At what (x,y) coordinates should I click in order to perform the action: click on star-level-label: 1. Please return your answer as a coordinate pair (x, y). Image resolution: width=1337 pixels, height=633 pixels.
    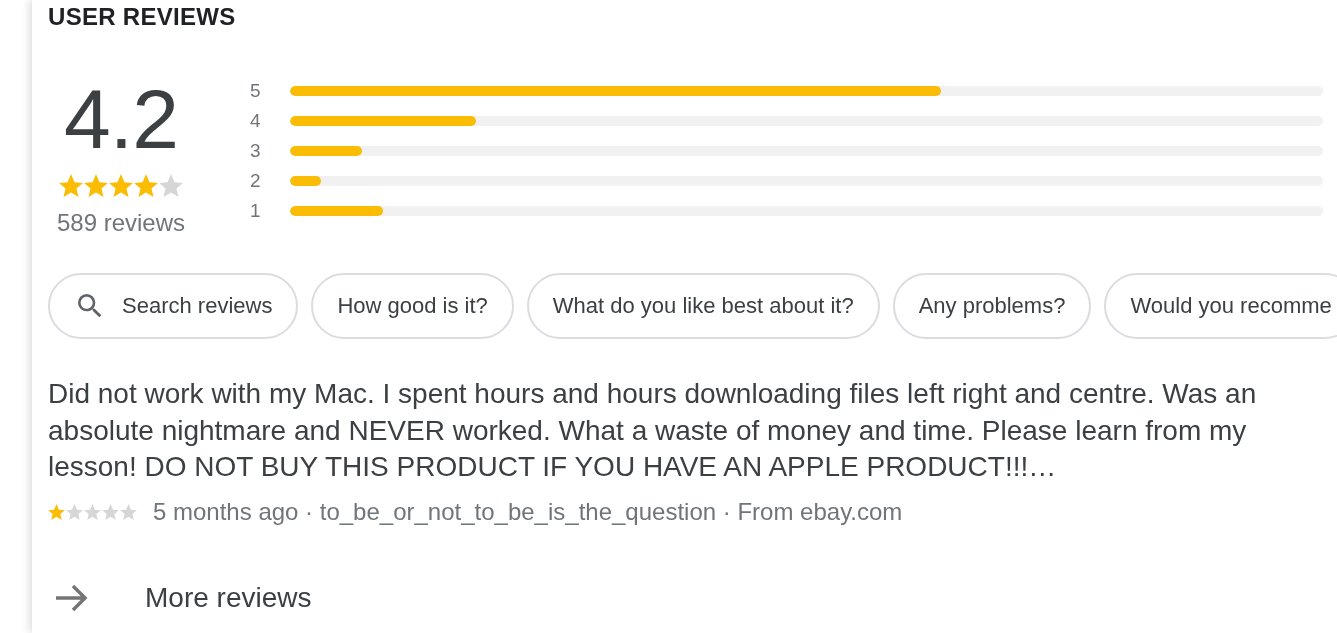
    Looking at the image, I should click on (256, 211).